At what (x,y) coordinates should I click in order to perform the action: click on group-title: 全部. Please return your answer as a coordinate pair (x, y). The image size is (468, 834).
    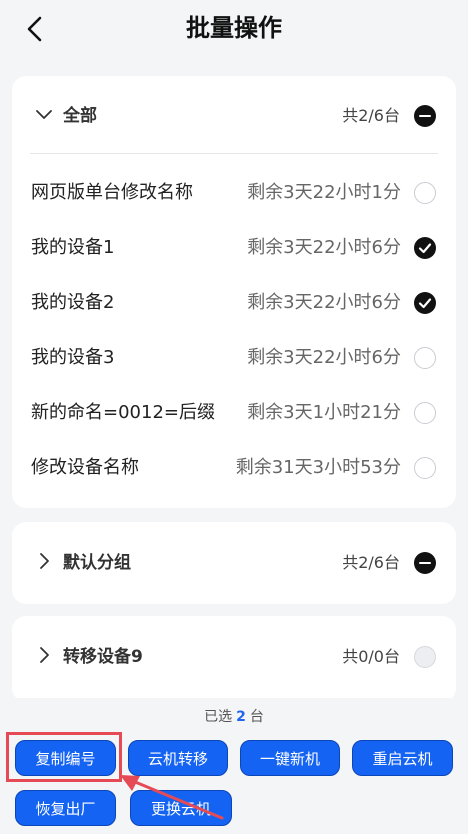
    Looking at the image, I should click on (80, 116).